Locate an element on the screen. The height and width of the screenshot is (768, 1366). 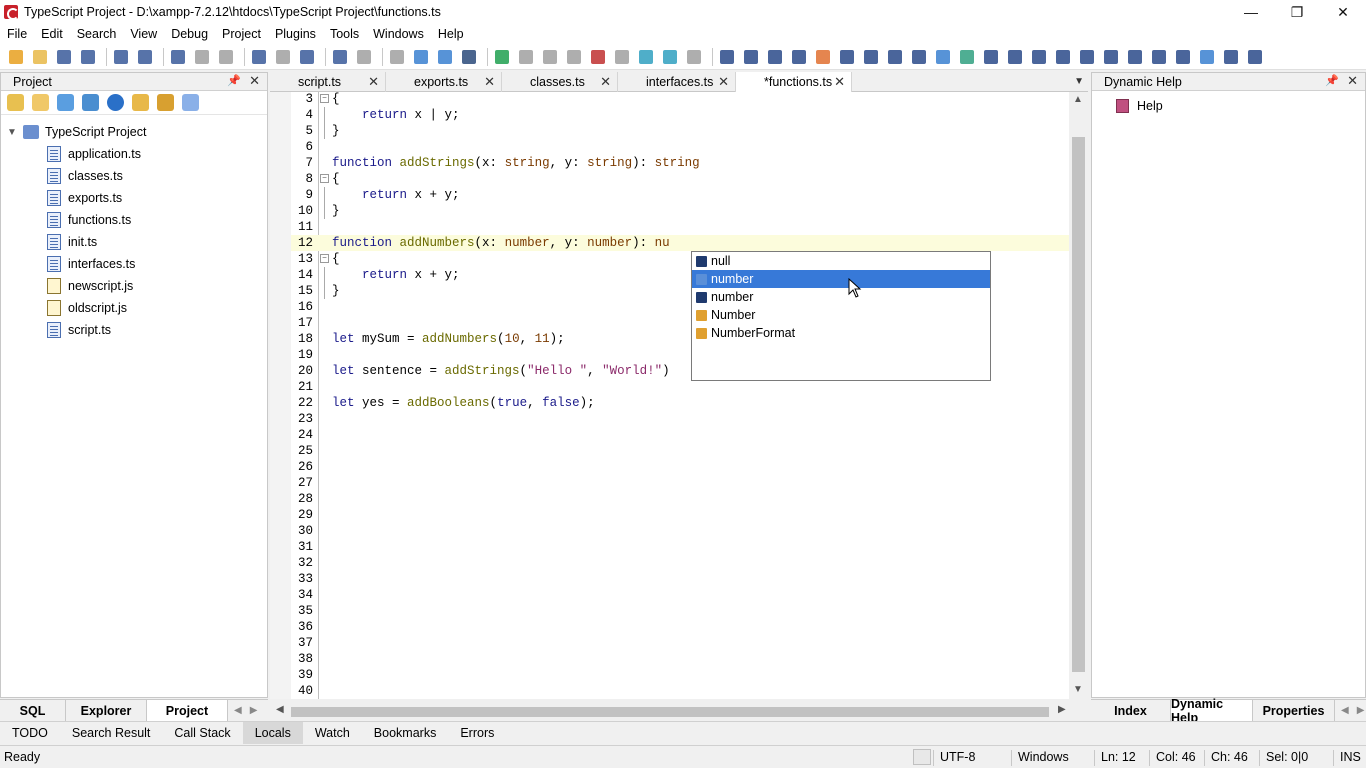
redo-button is located at coordinates (145, 57).